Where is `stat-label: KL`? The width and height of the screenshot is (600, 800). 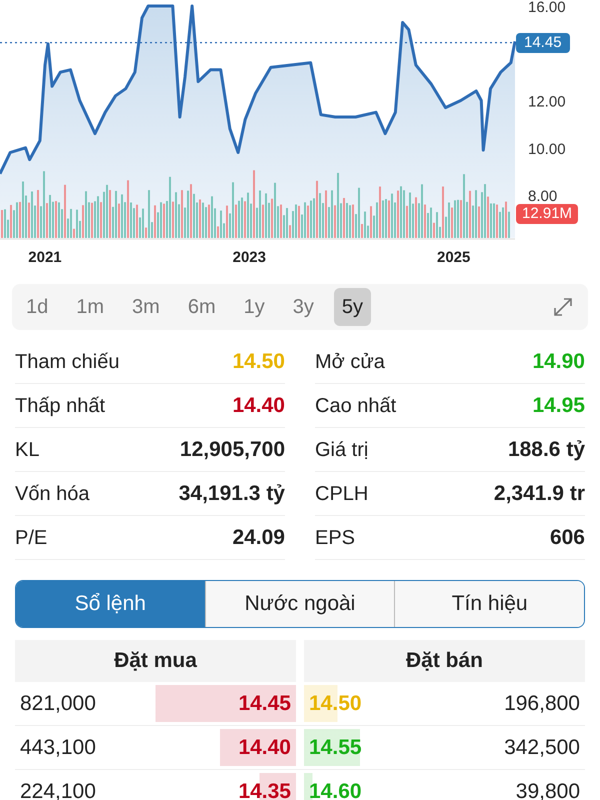 stat-label: KL is located at coordinates (27, 450).